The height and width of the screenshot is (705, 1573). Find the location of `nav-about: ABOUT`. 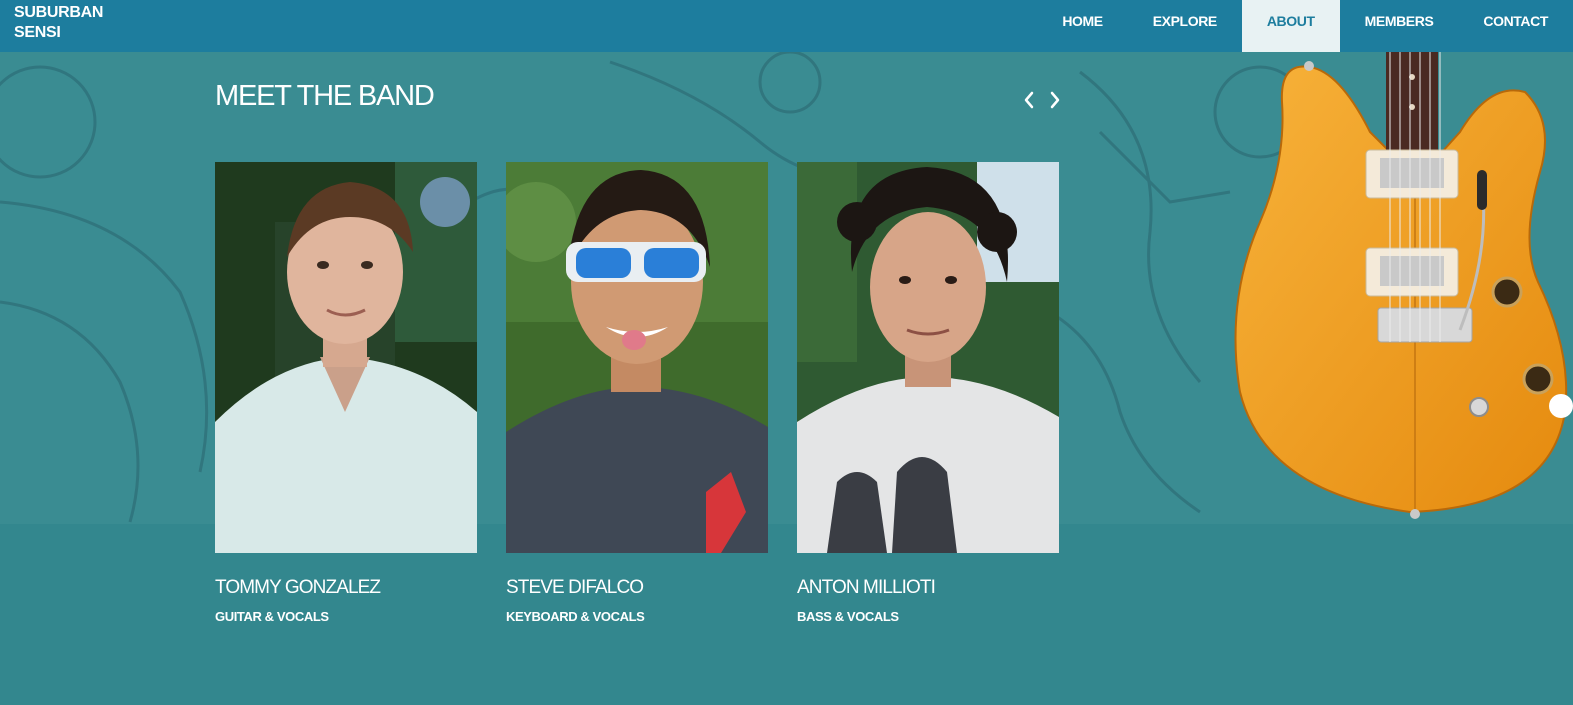

nav-about: ABOUT is located at coordinates (1290, 26).